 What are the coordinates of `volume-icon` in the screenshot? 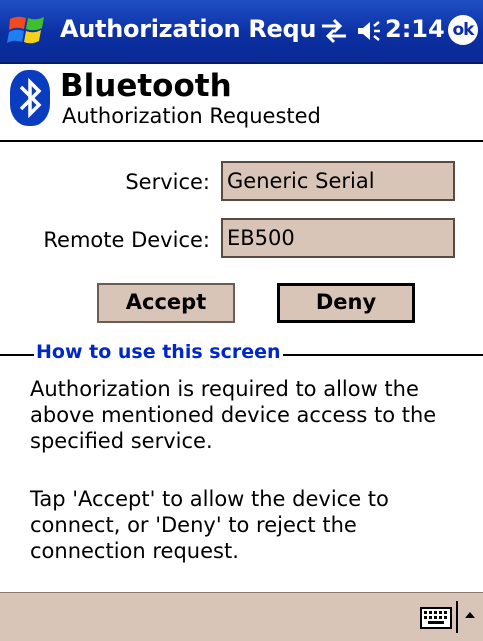 It's located at (369, 31).